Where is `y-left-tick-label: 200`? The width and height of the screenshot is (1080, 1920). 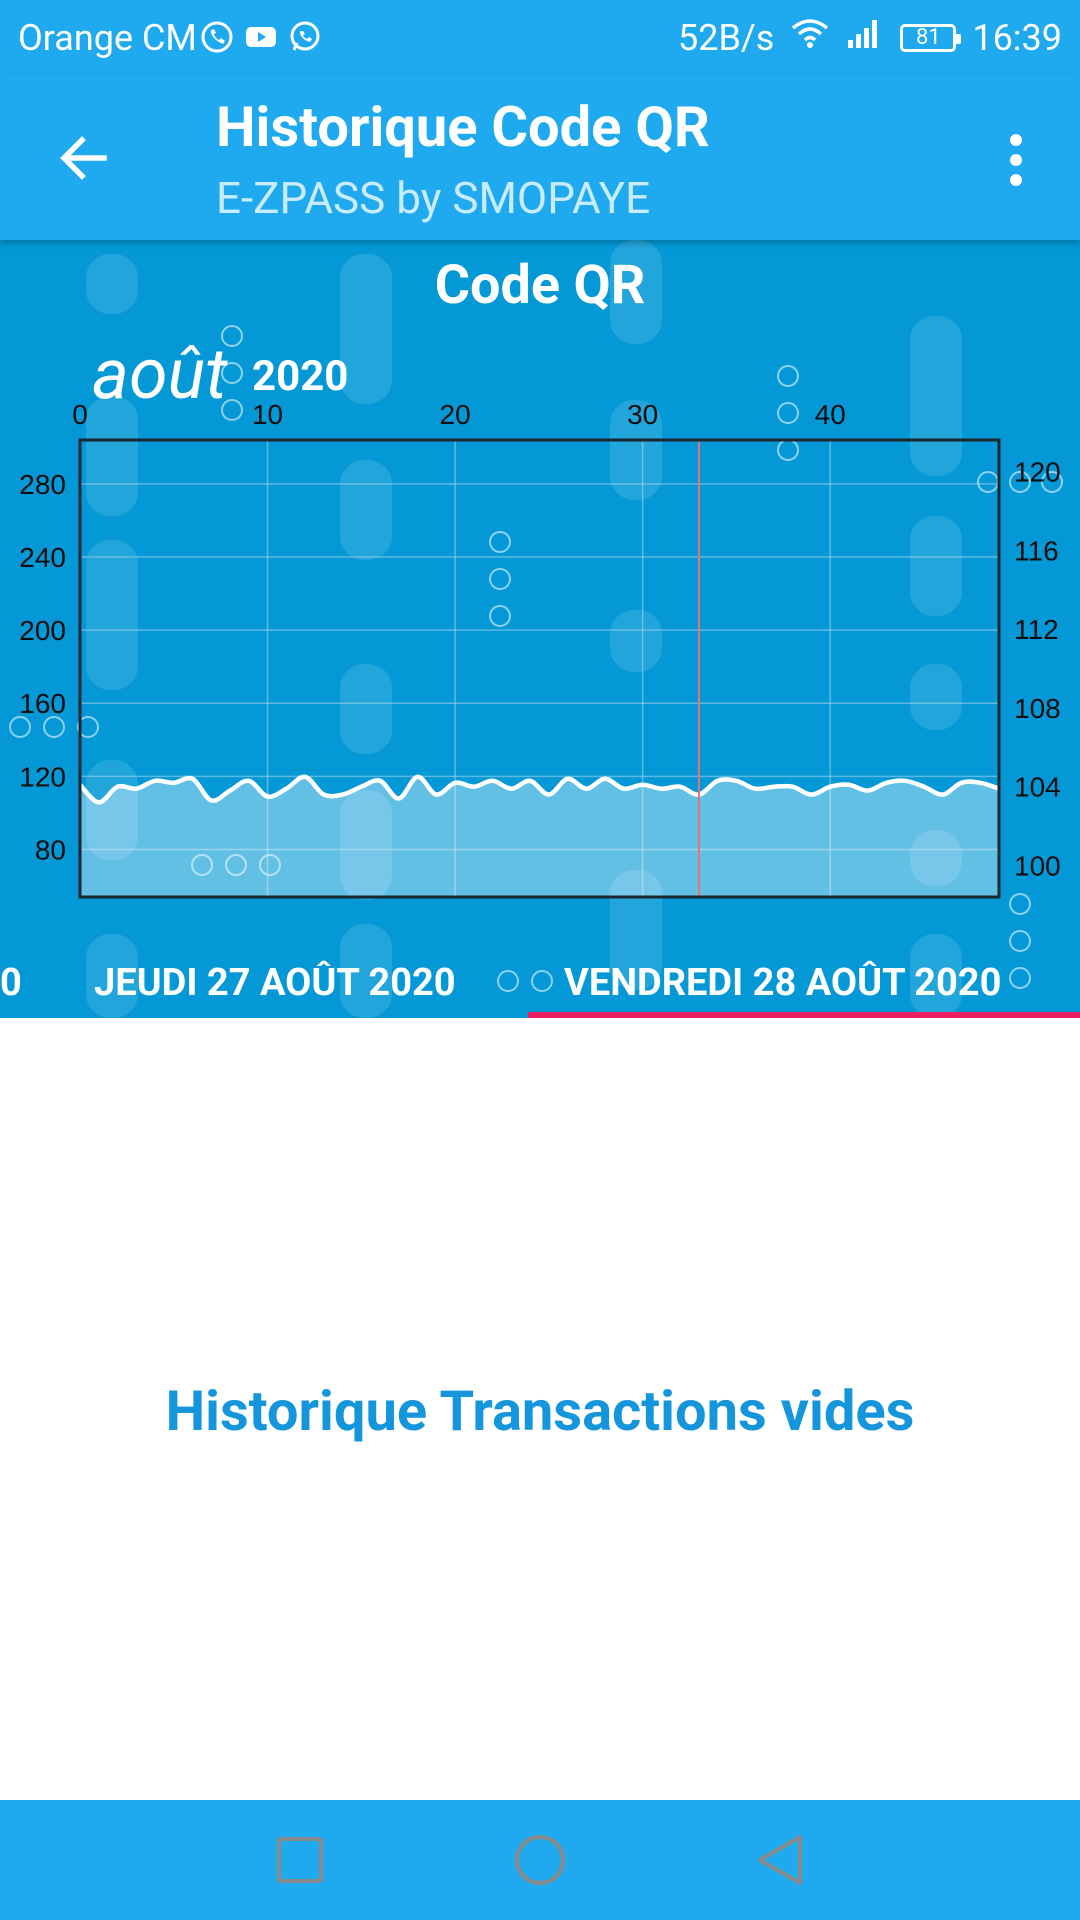 y-left-tick-label: 200 is located at coordinates (42, 630).